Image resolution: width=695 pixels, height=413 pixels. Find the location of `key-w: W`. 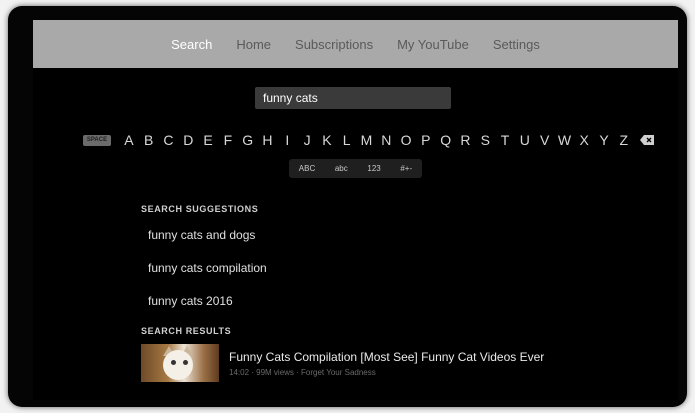

key-w: W is located at coordinates (565, 140).